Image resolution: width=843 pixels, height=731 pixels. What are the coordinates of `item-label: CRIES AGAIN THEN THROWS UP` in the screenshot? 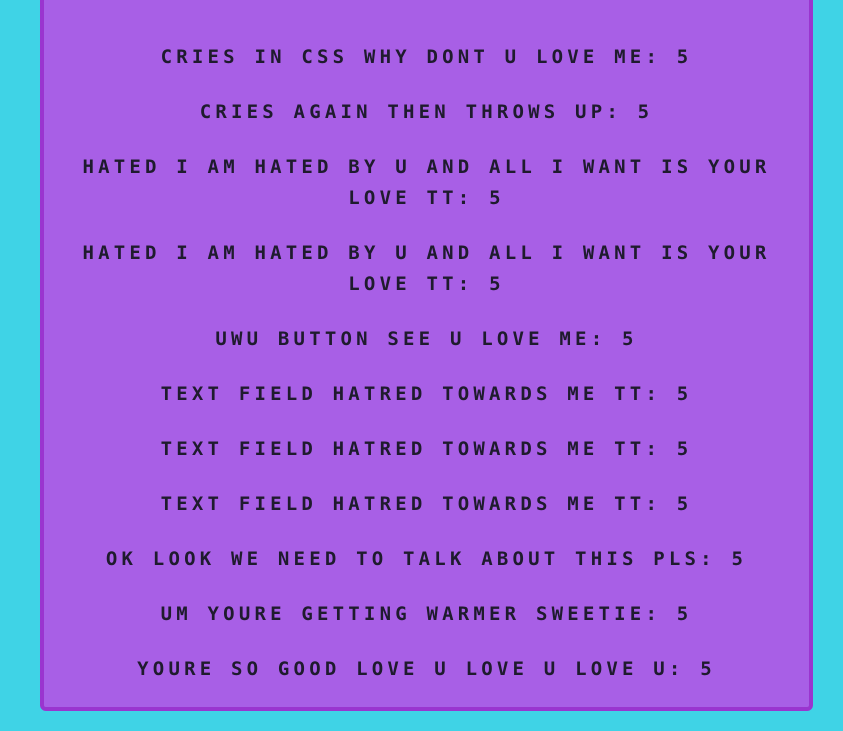 It's located at (403, 112).